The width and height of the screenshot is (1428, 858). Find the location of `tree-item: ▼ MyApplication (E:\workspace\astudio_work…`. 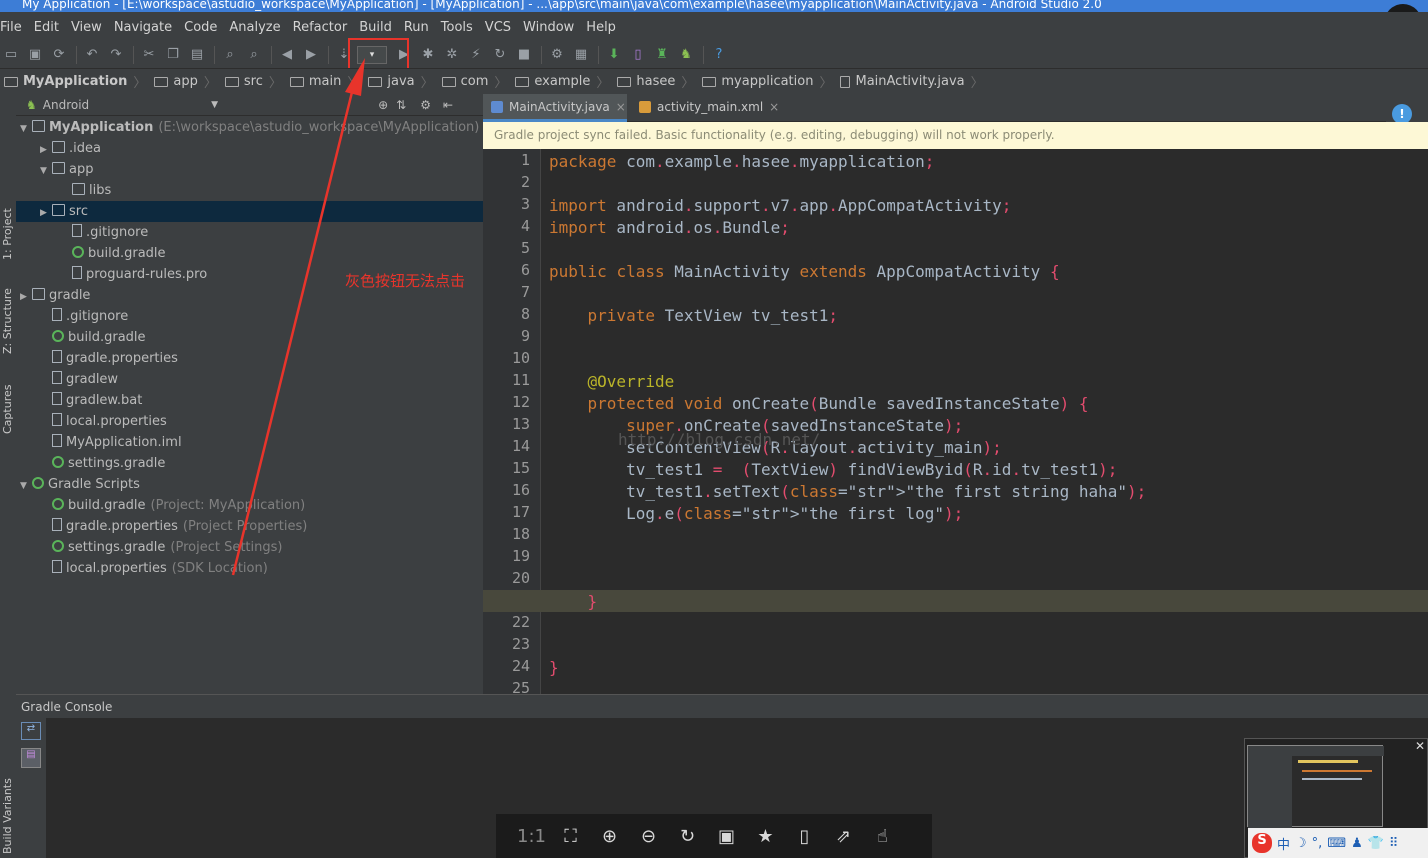

tree-item: ▼ MyApplication (E:\workspace\astudio_work… is located at coordinates (249, 127).